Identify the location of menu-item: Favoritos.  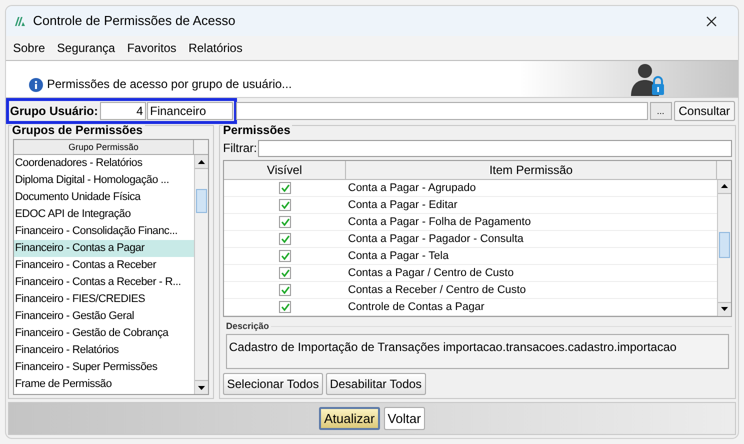
(151, 48).